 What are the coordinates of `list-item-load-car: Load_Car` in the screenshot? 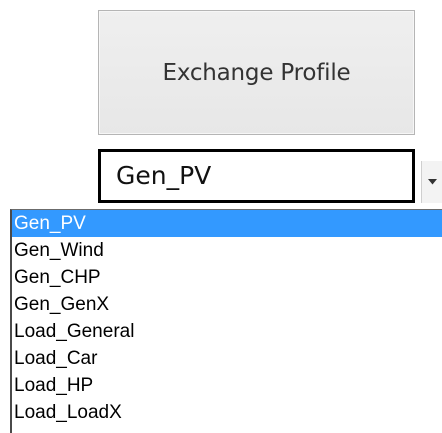 It's located at (227, 358).